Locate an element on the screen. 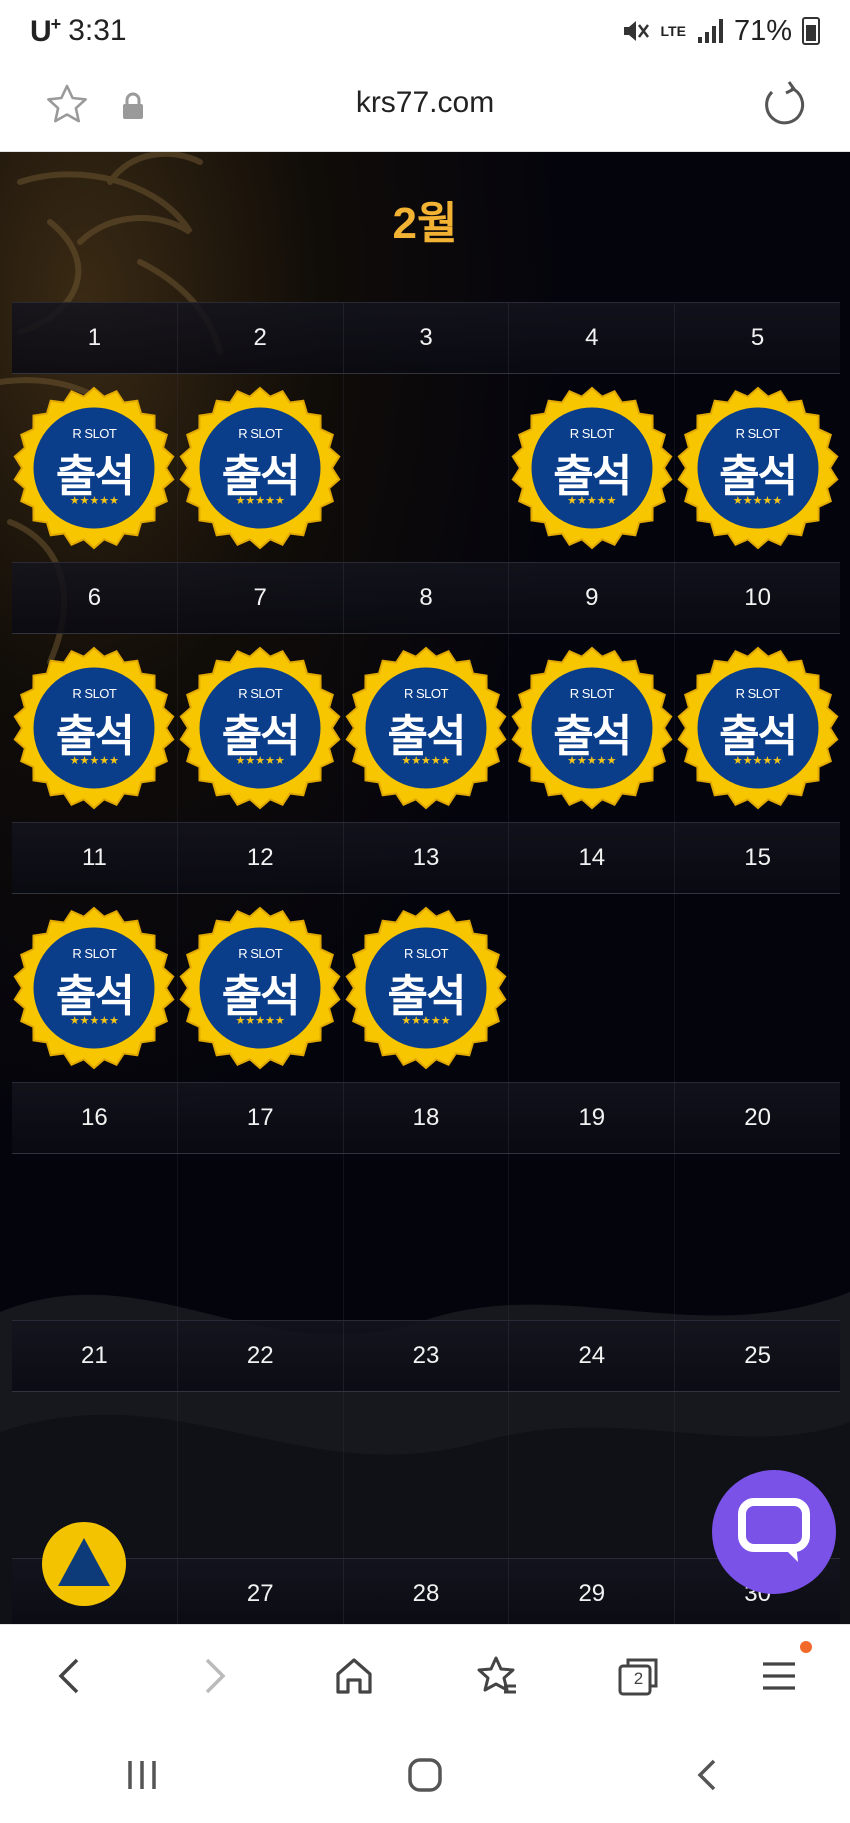 The width and height of the screenshot is (850, 1823). day-number: 19 is located at coordinates (592, 1118).